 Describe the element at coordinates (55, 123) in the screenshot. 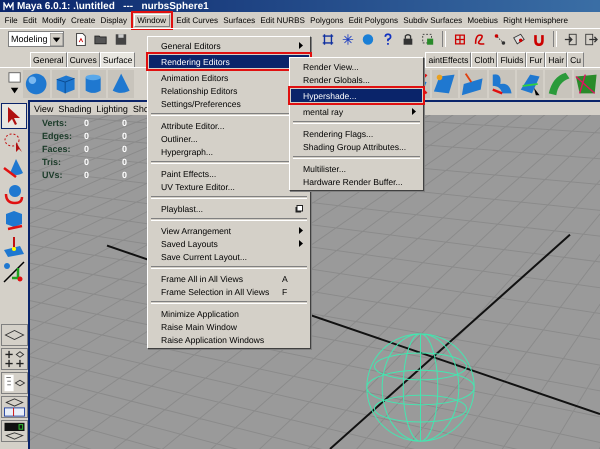

I see `hud-label: Verts:` at that location.